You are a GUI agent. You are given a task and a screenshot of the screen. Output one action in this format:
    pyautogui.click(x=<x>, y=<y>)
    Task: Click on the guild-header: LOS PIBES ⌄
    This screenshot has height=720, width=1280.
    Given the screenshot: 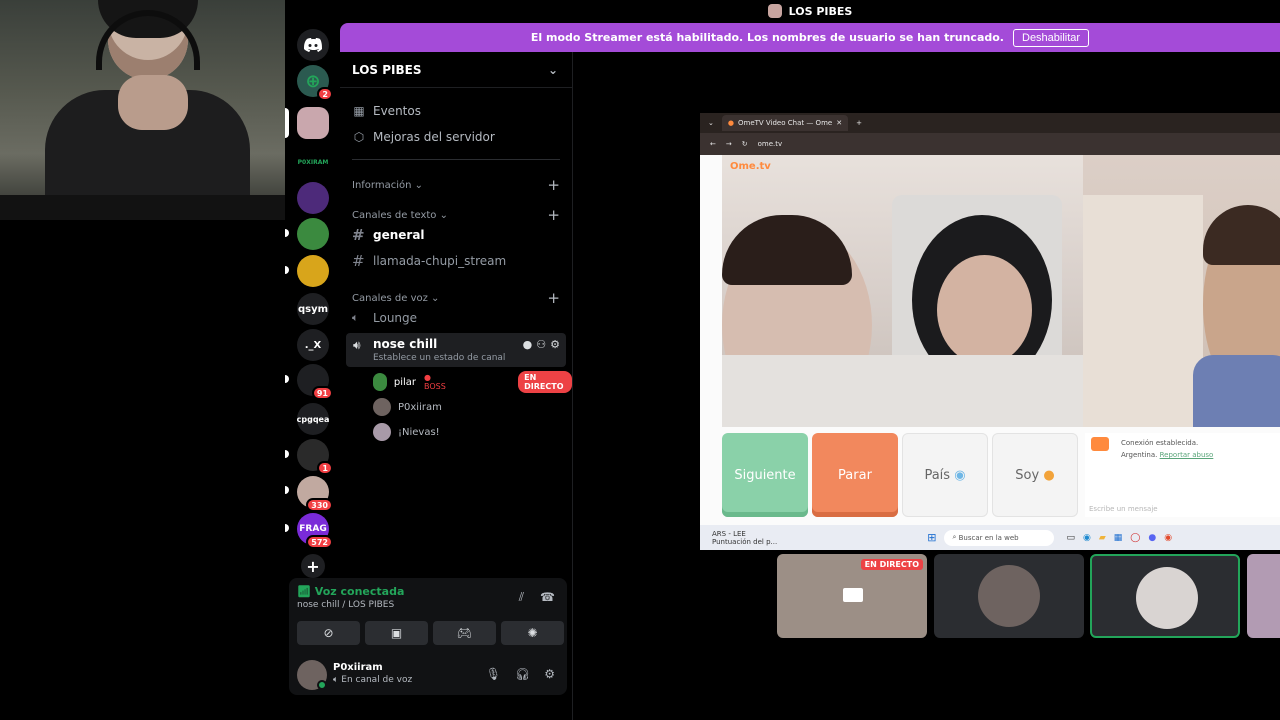 What is the action you would take?
    pyautogui.click(x=456, y=70)
    